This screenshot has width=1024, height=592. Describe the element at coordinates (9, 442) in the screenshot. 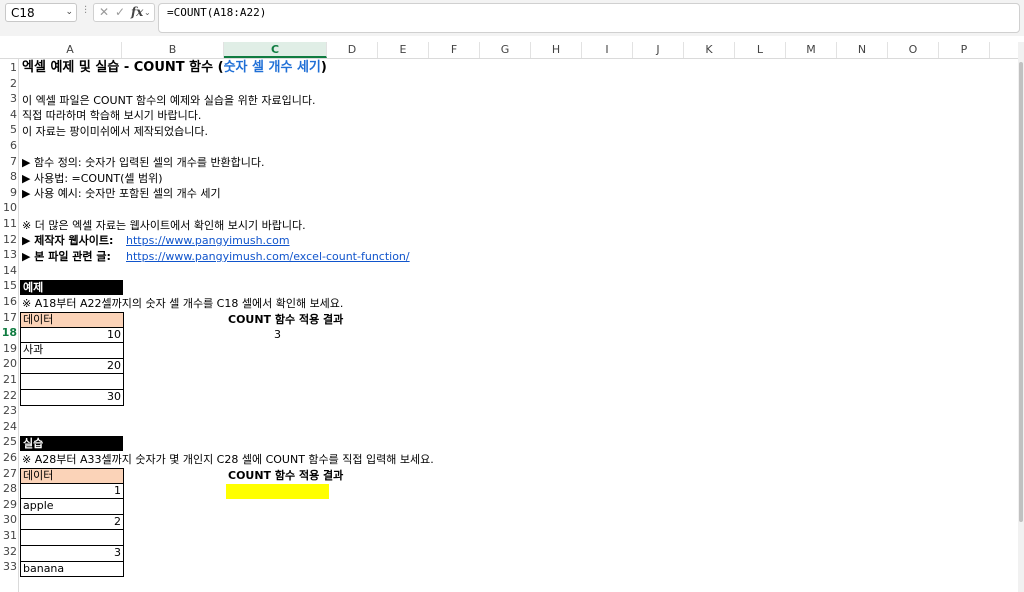

I see `row-header: 25` at that location.